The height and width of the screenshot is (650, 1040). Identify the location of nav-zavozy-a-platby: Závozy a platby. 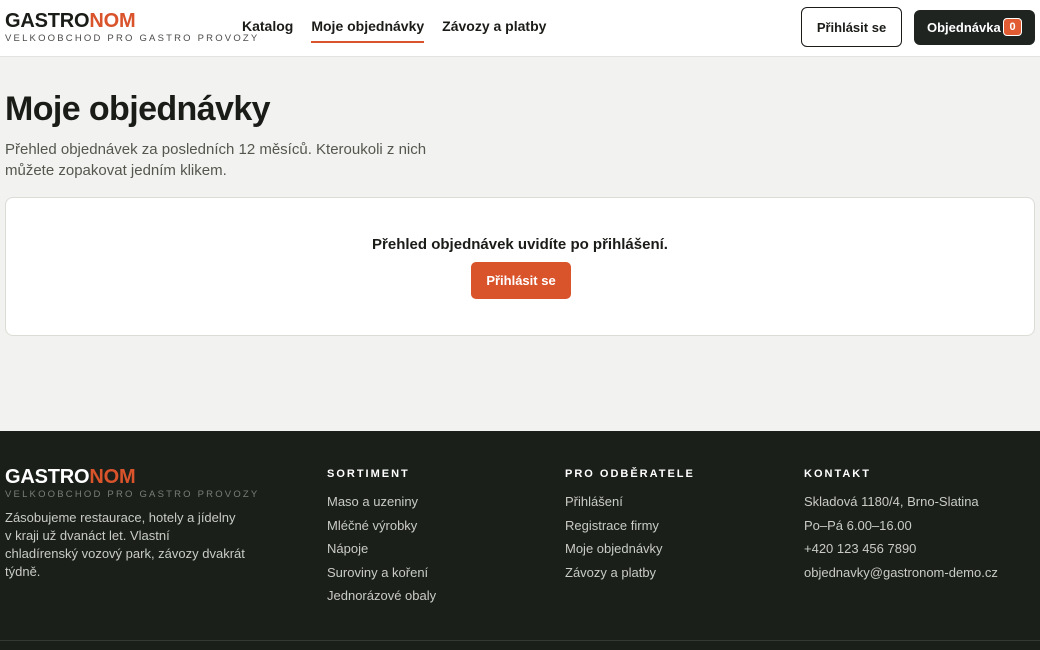
(494, 21).